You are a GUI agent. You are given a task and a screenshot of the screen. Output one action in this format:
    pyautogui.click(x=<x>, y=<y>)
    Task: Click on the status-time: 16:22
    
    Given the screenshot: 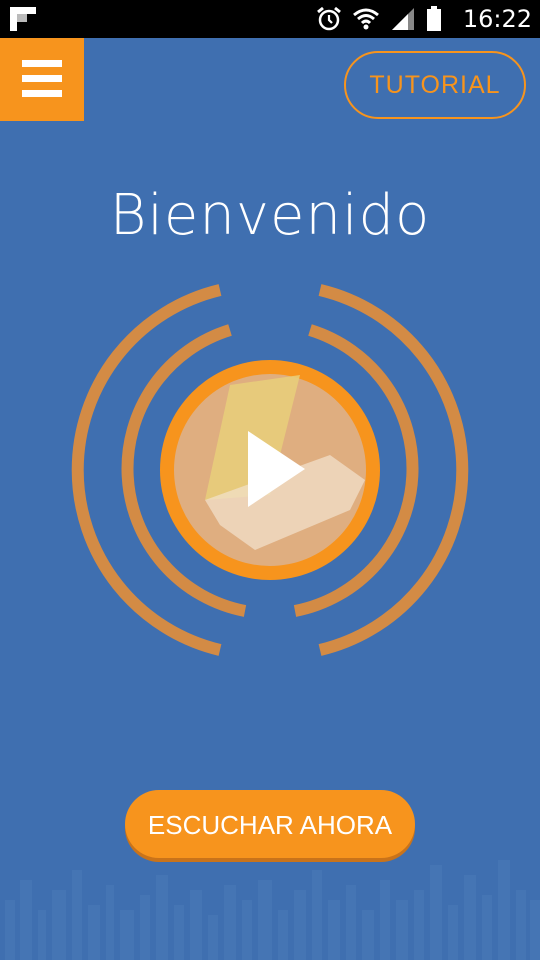 What is the action you would take?
    pyautogui.click(x=497, y=19)
    